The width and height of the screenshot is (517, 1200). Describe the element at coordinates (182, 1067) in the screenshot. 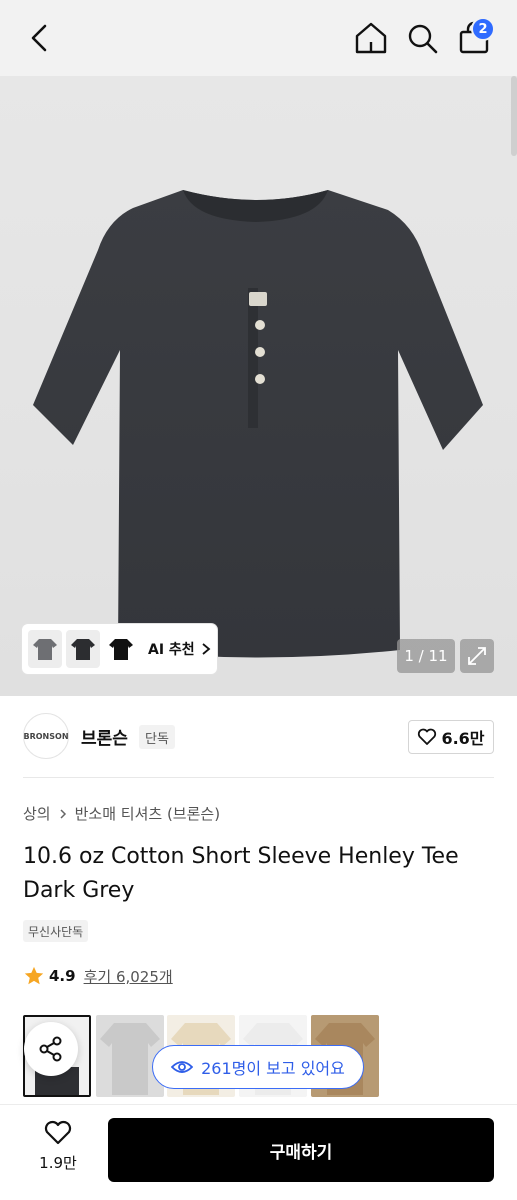

I see `eye-icon` at that location.